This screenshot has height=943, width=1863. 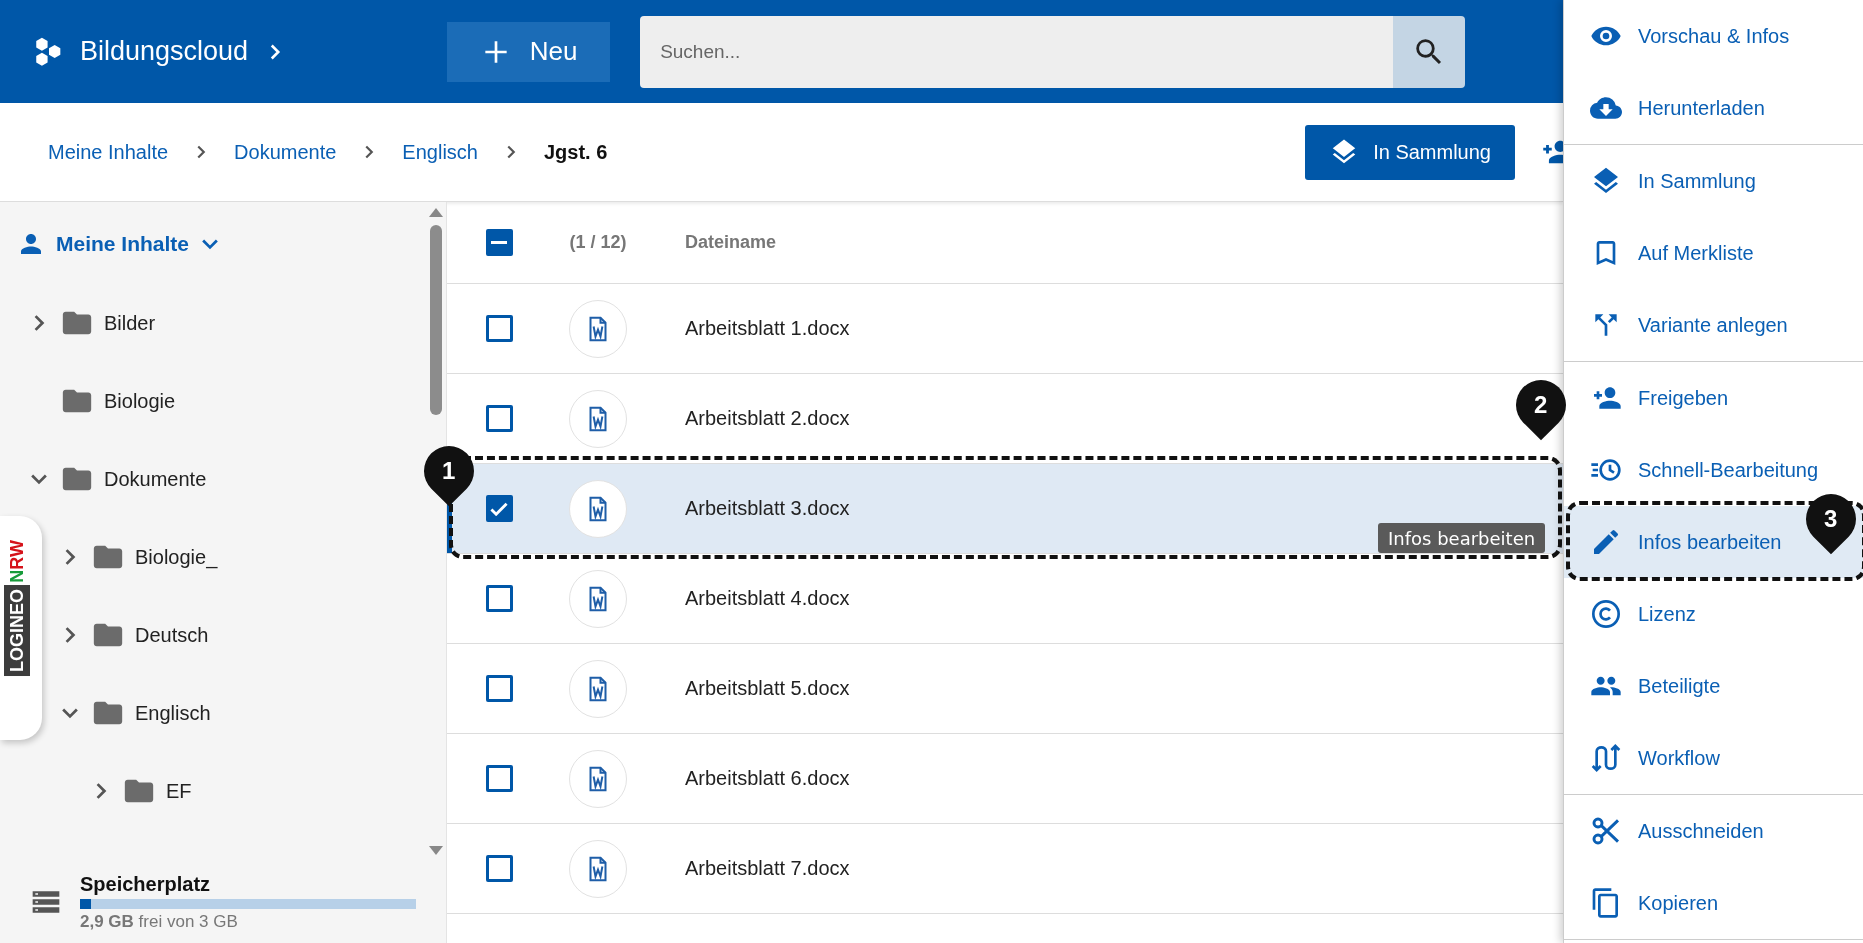 What do you see at coordinates (575, 152) in the screenshot?
I see `breadcrumb: Jgst. 6` at bounding box center [575, 152].